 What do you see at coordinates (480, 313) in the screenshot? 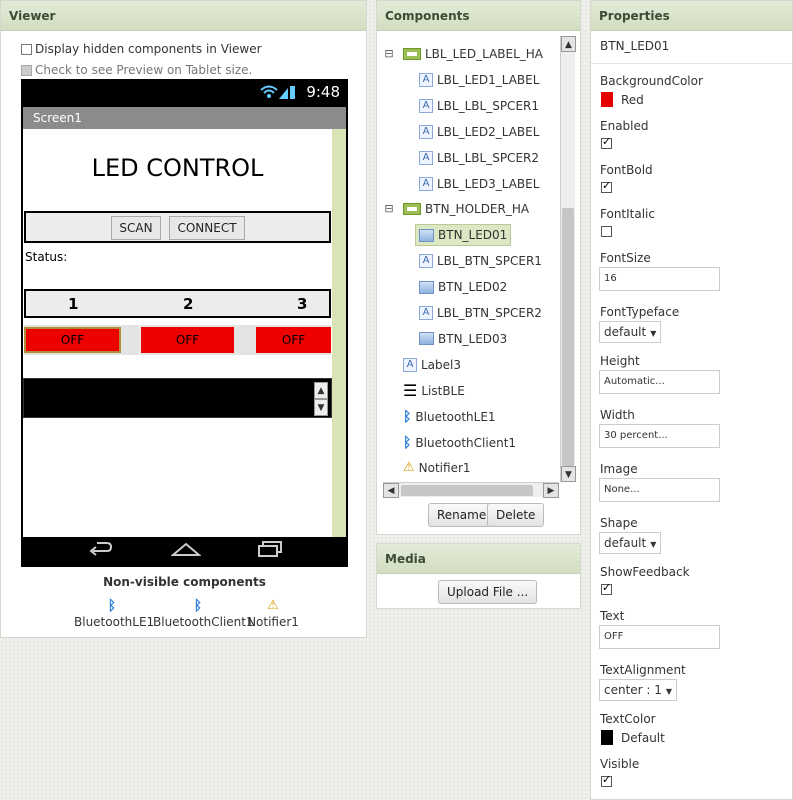
I see `tree-item-lbl-btn-spcer2: A LBL_BTN_SPCER2` at bounding box center [480, 313].